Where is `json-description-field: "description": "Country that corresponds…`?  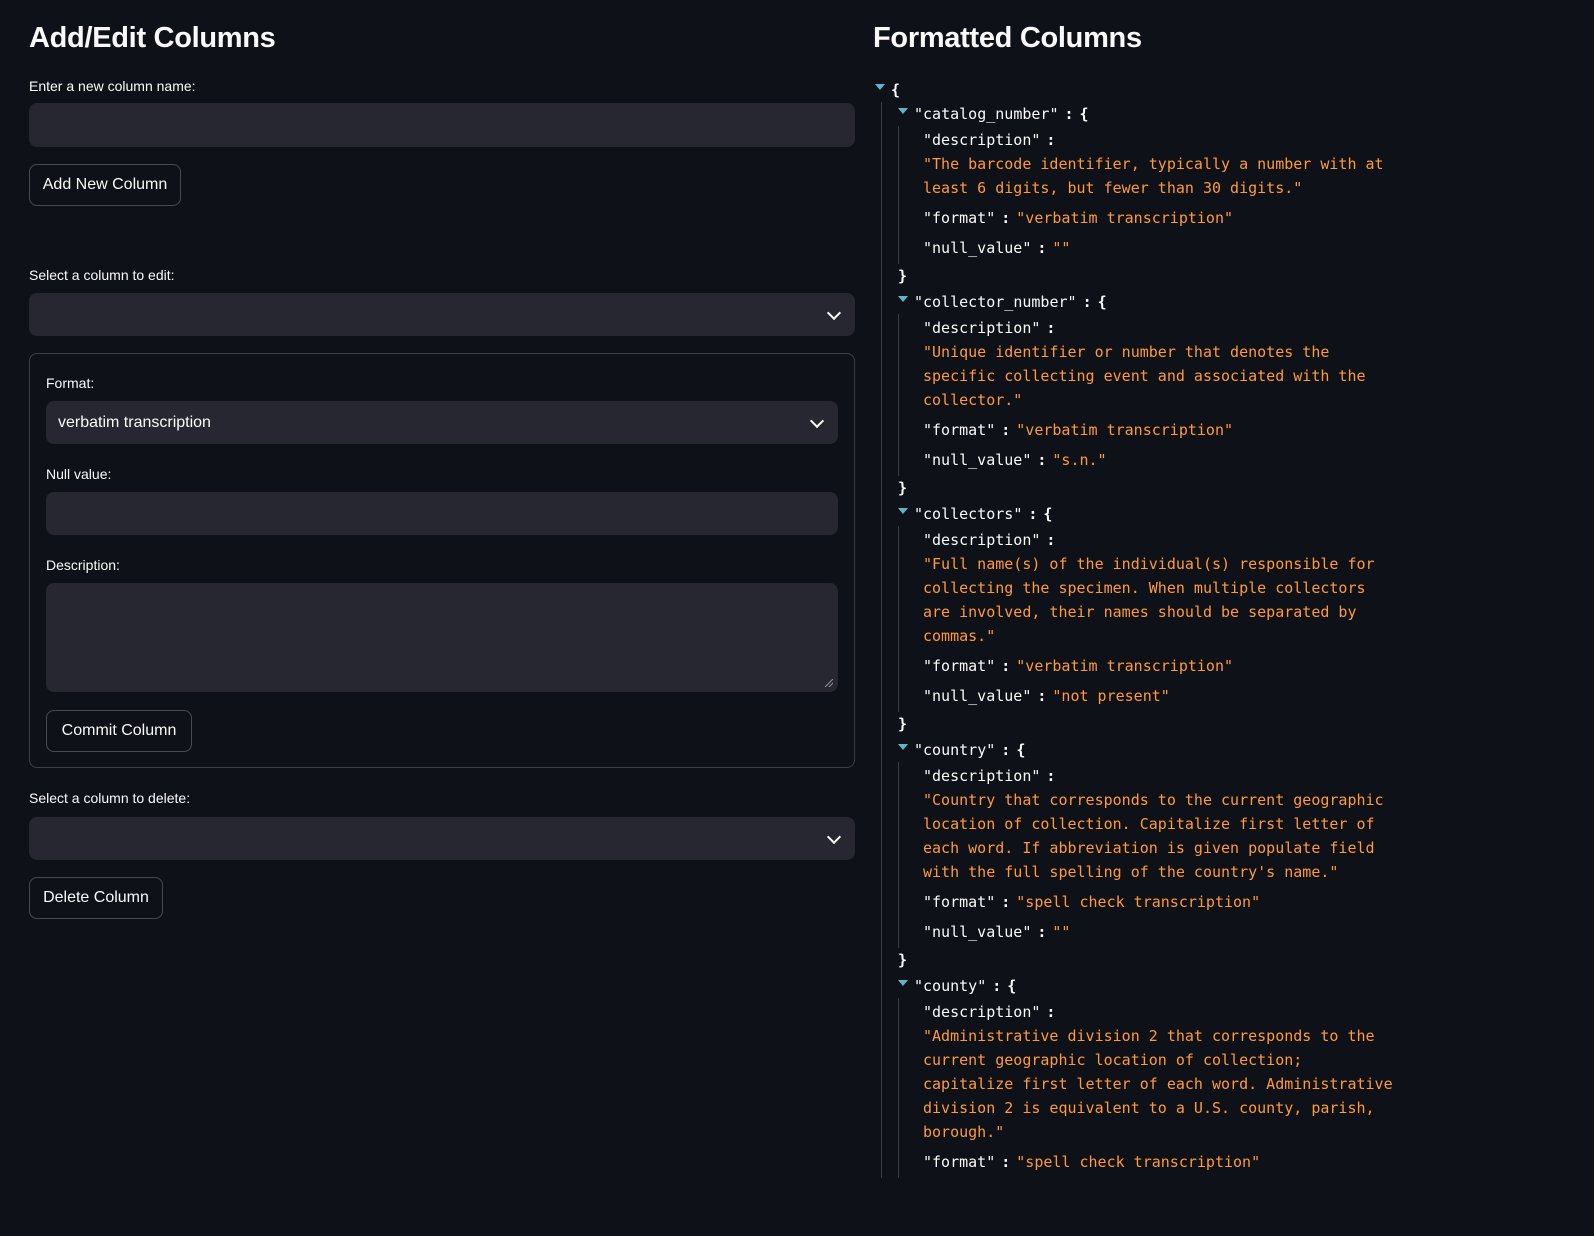
json-description-field: "description": "Country that corresponds… is located at coordinates (1229, 825).